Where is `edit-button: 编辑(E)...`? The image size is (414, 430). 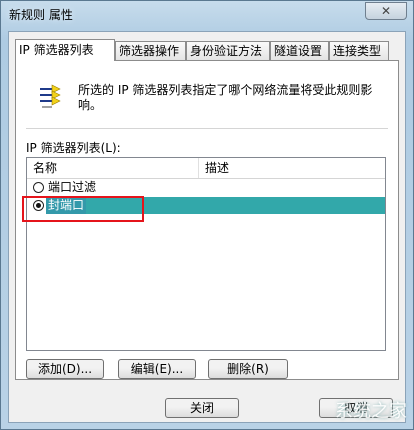
edit-button: 编辑(E)... is located at coordinates (157, 369).